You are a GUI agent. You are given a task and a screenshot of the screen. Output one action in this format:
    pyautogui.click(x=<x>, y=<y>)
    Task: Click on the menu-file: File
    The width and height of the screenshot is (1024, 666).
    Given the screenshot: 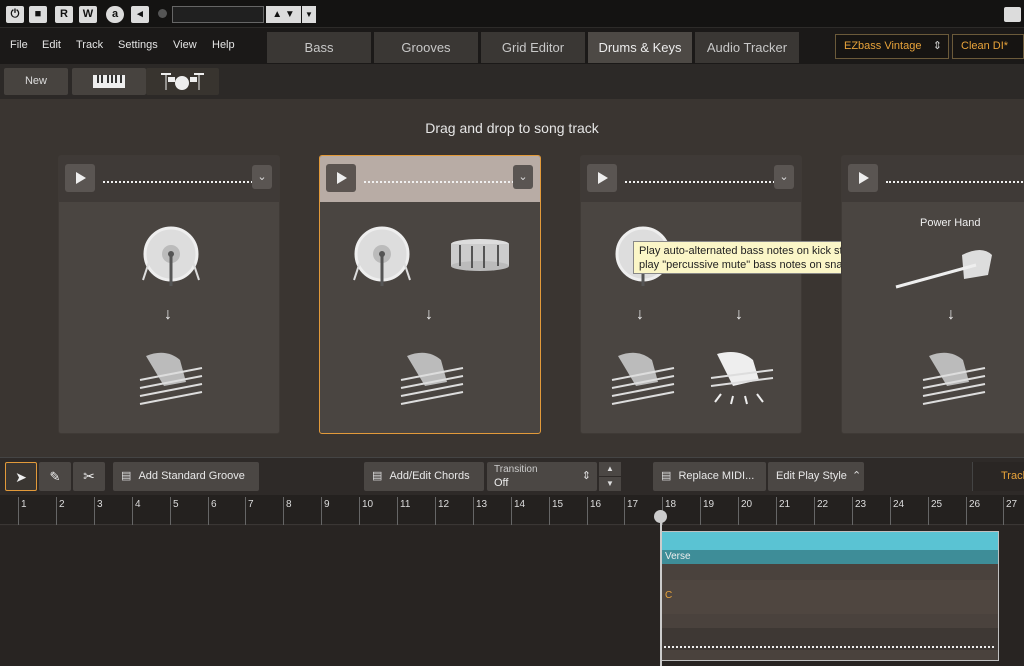 What is the action you would take?
    pyautogui.click(x=19, y=45)
    